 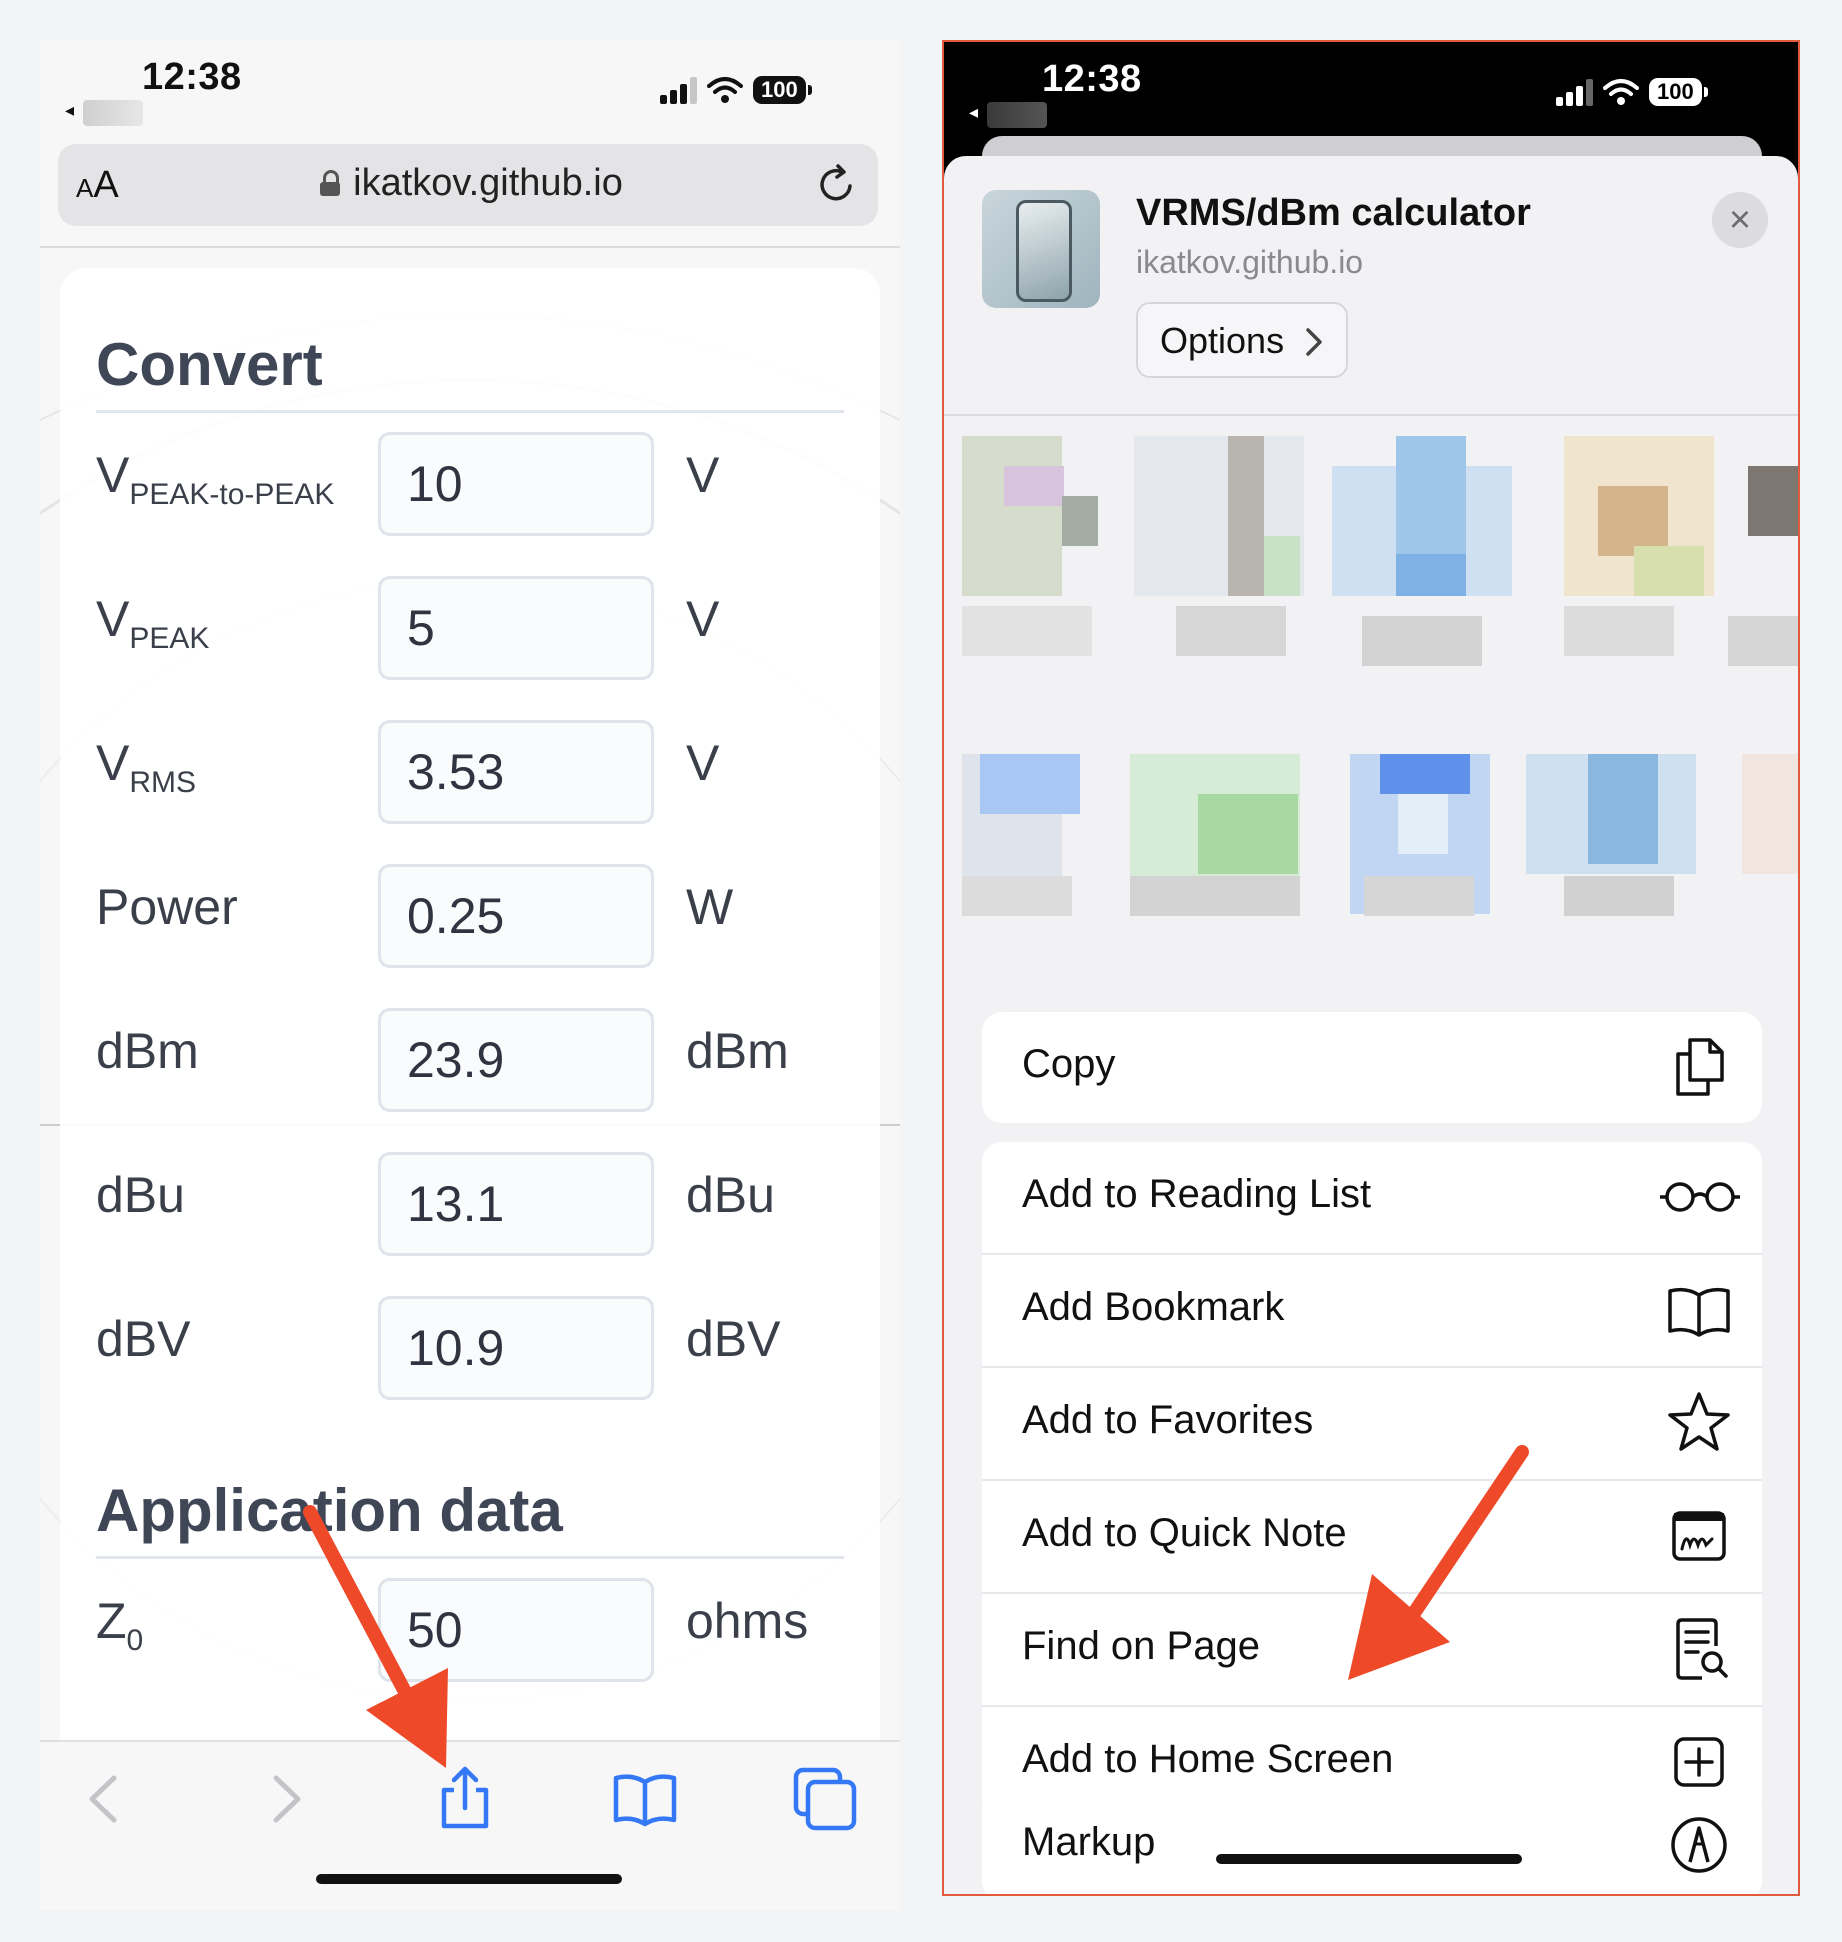 I want to click on share-domain: ikatkov.github.io, so click(x=1250, y=262).